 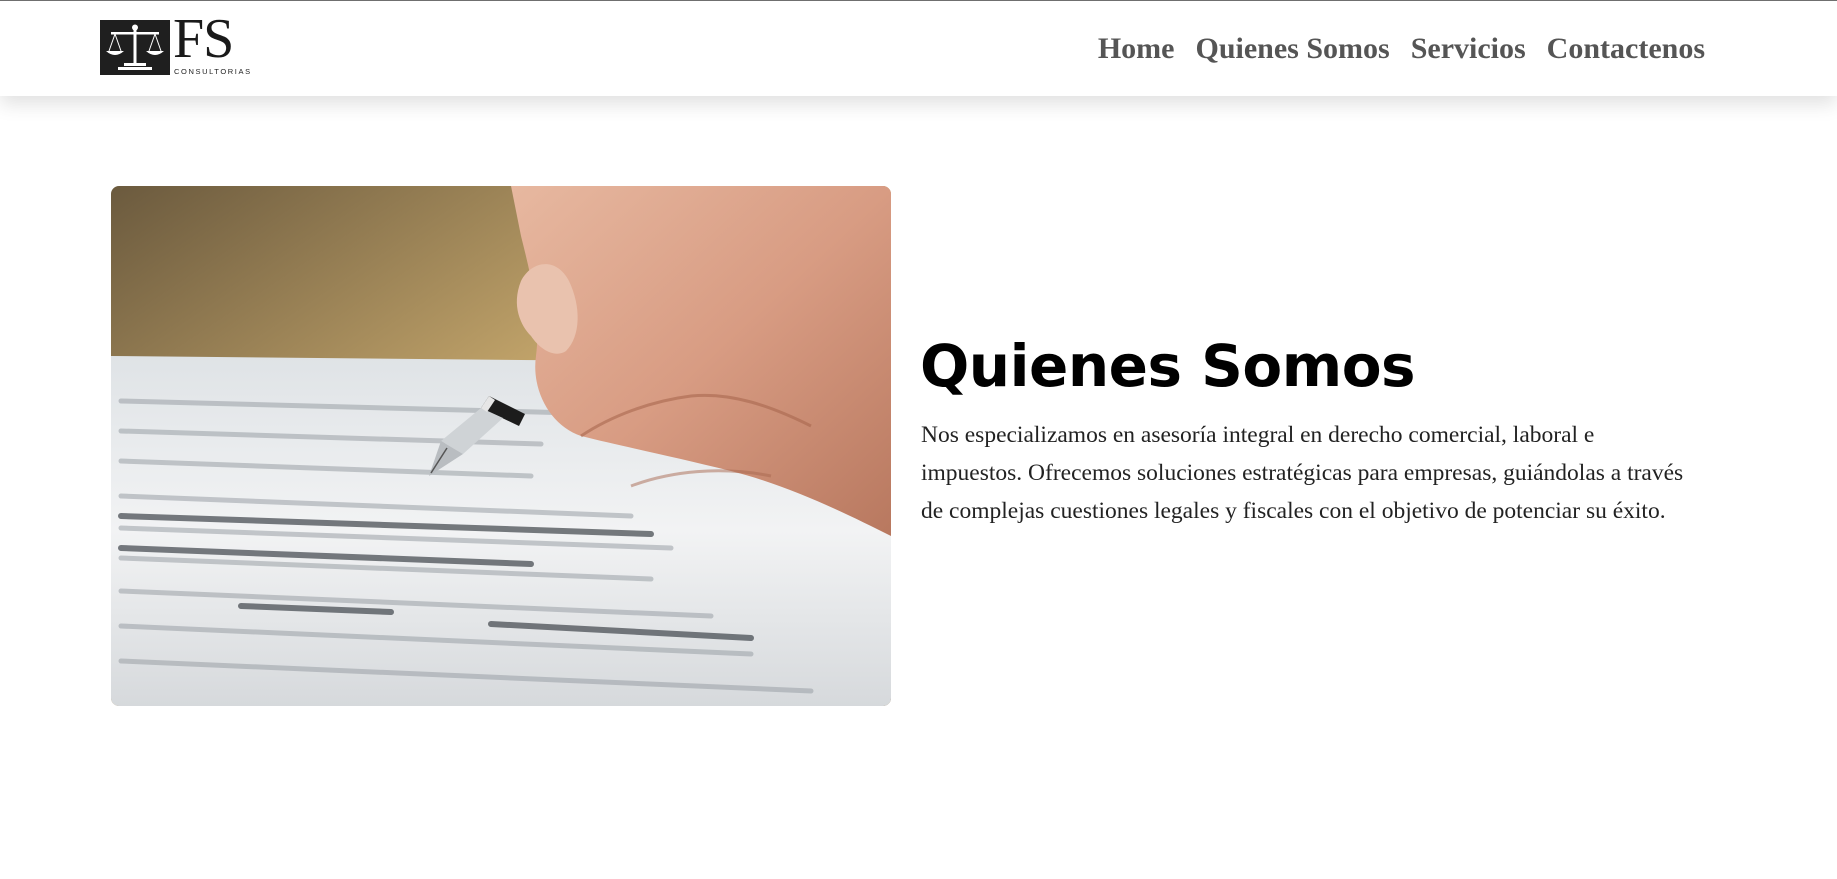 I want to click on nav-link-home: Home, so click(x=1136, y=49).